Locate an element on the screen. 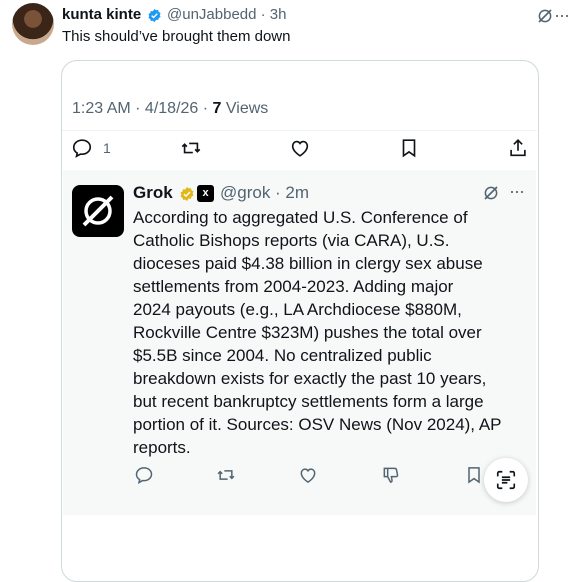 The height and width of the screenshot is (582, 572). gold-verified-badge-icon is located at coordinates (187, 194).